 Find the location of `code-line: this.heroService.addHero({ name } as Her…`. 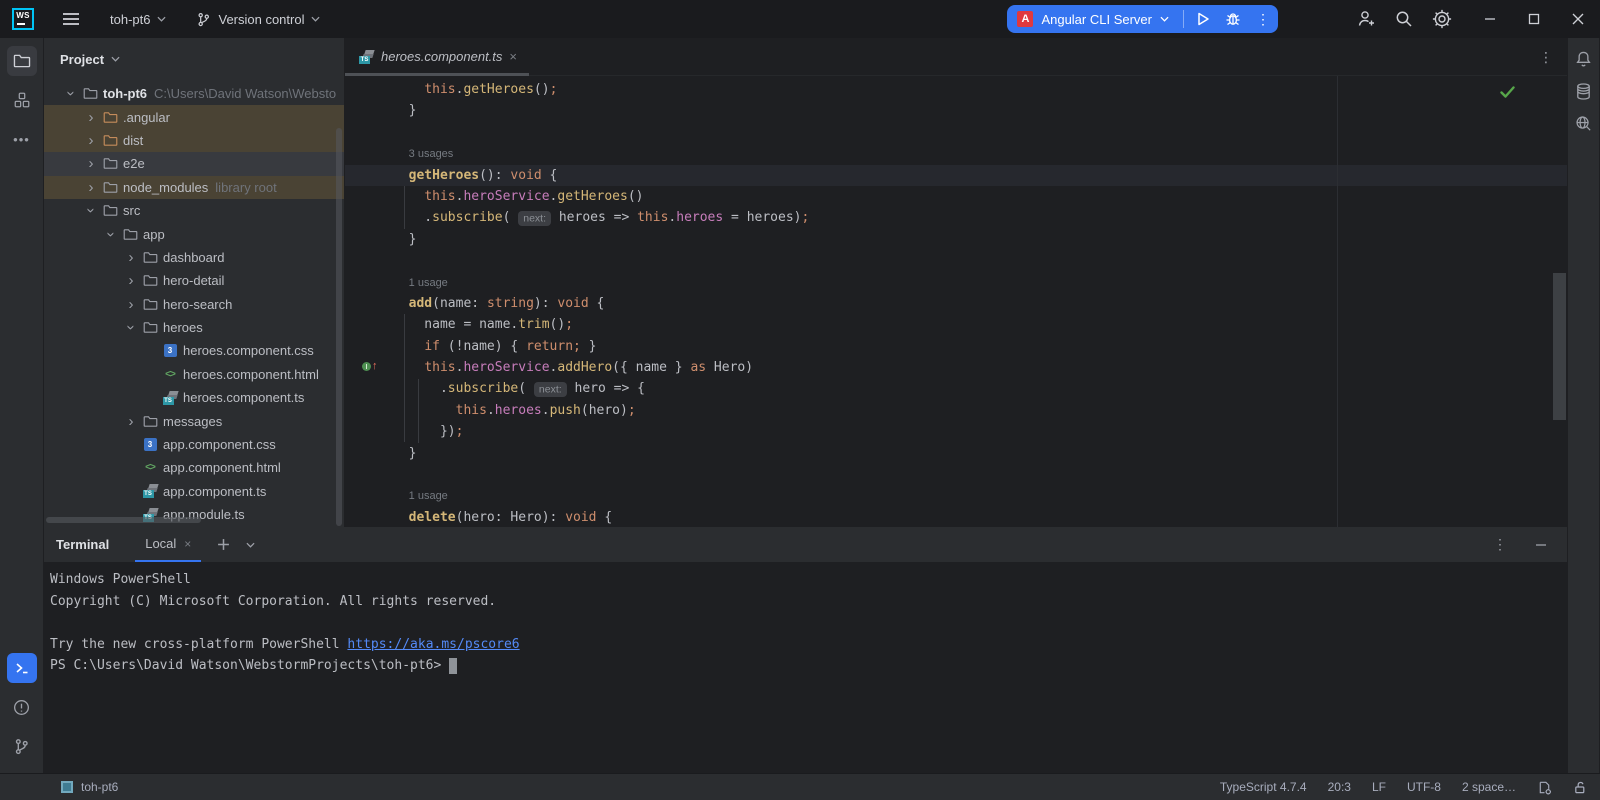

code-line: this.heroService.addHero({ name } as Her… is located at coordinates (980, 367).